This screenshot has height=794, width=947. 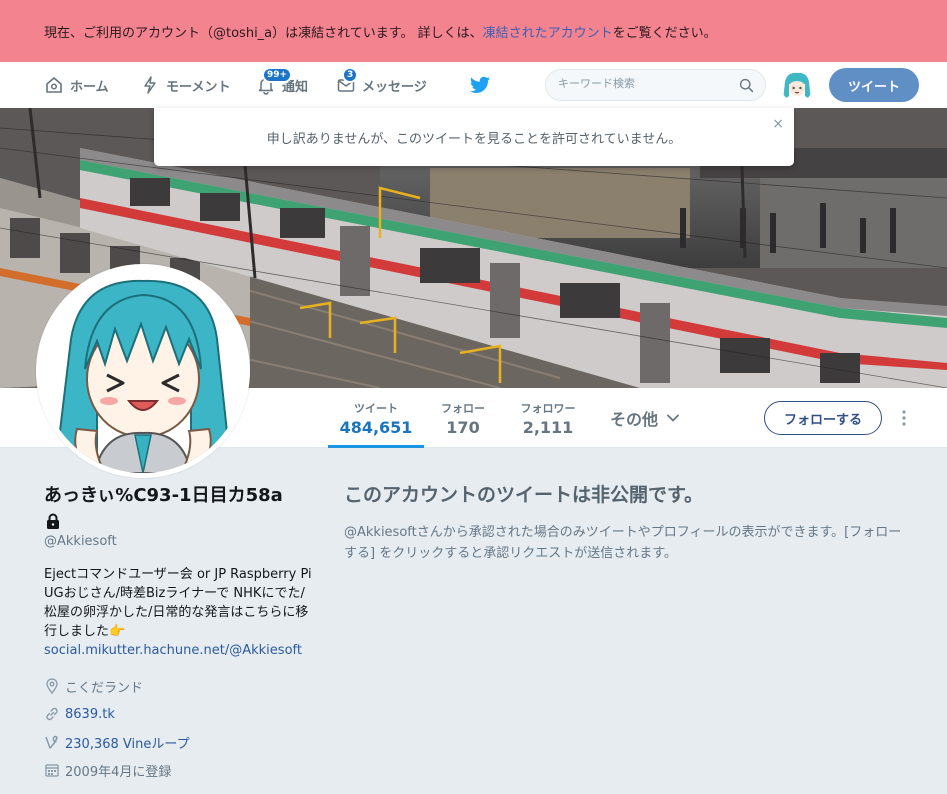 What do you see at coordinates (874, 85) in the screenshot?
I see `tweet-button: ツイート` at bounding box center [874, 85].